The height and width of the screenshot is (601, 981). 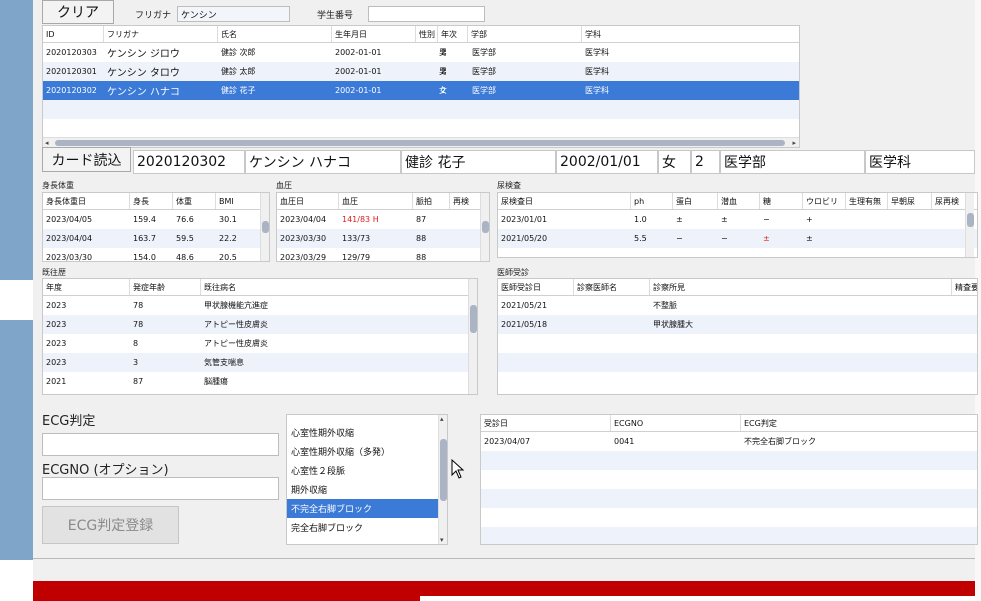 I want to click on clear-button: クリア, so click(x=78, y=12).